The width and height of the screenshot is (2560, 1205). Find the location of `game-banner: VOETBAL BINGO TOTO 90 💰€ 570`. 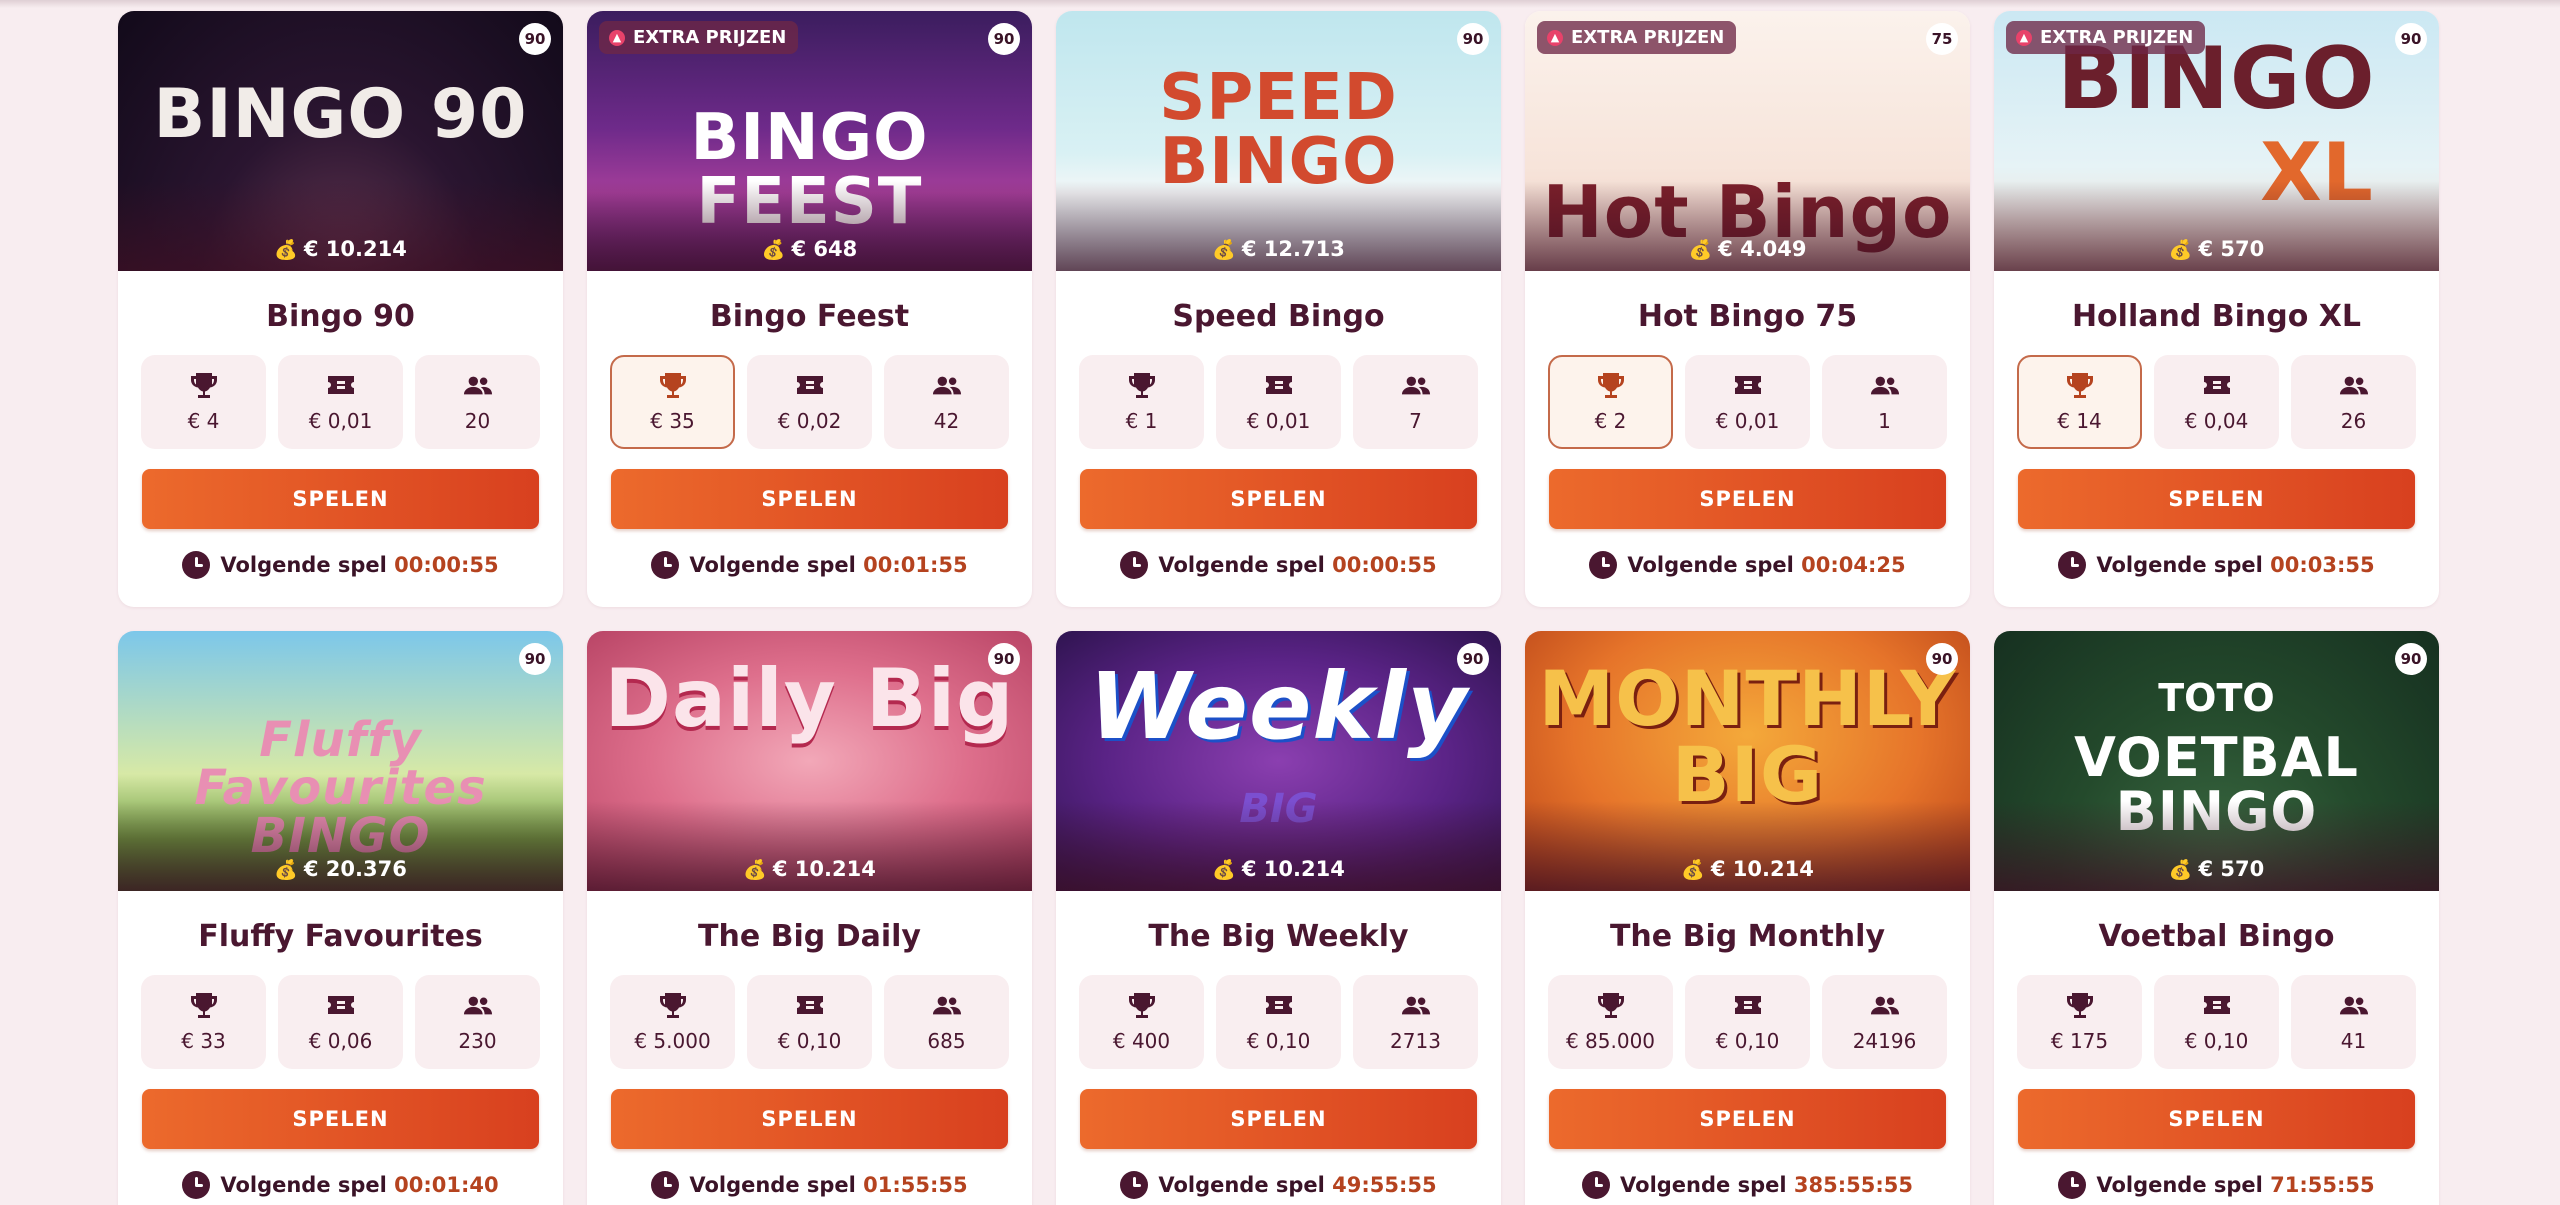

game-banner: VOETBAL BINGO TOTO 90 💰€ 570 is located at coordinates (2216, 761).